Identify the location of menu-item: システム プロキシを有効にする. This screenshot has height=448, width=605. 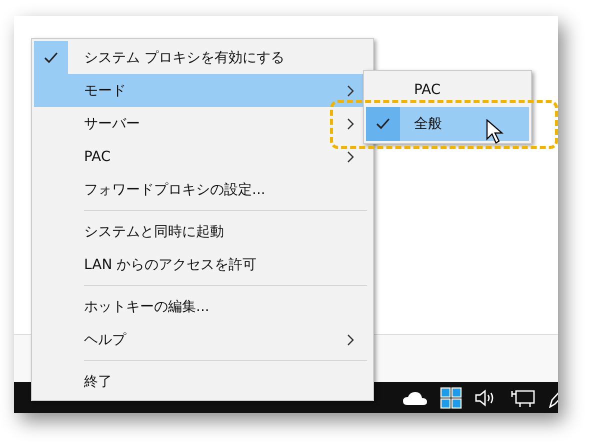
(202, 57).